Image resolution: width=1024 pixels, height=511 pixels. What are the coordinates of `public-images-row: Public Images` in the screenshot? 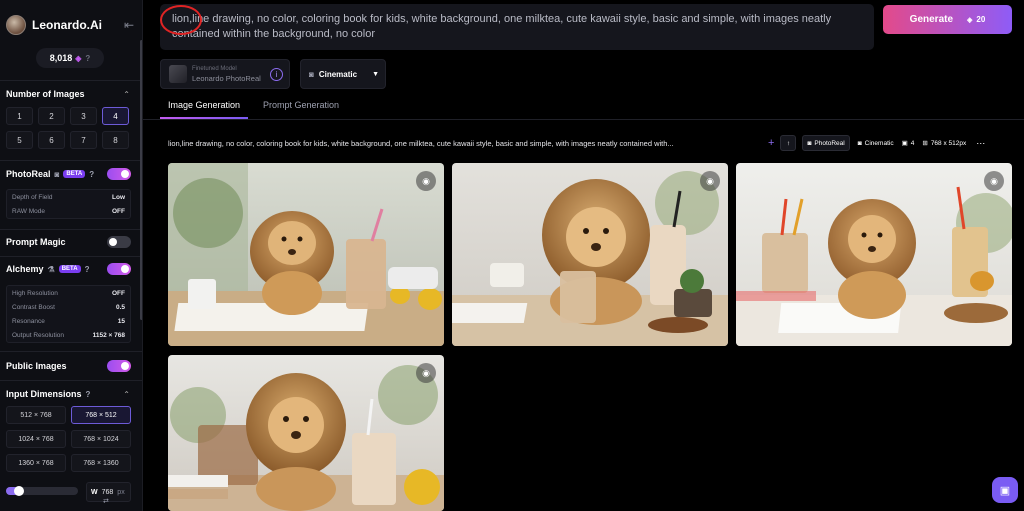 It's located at (68, 366).